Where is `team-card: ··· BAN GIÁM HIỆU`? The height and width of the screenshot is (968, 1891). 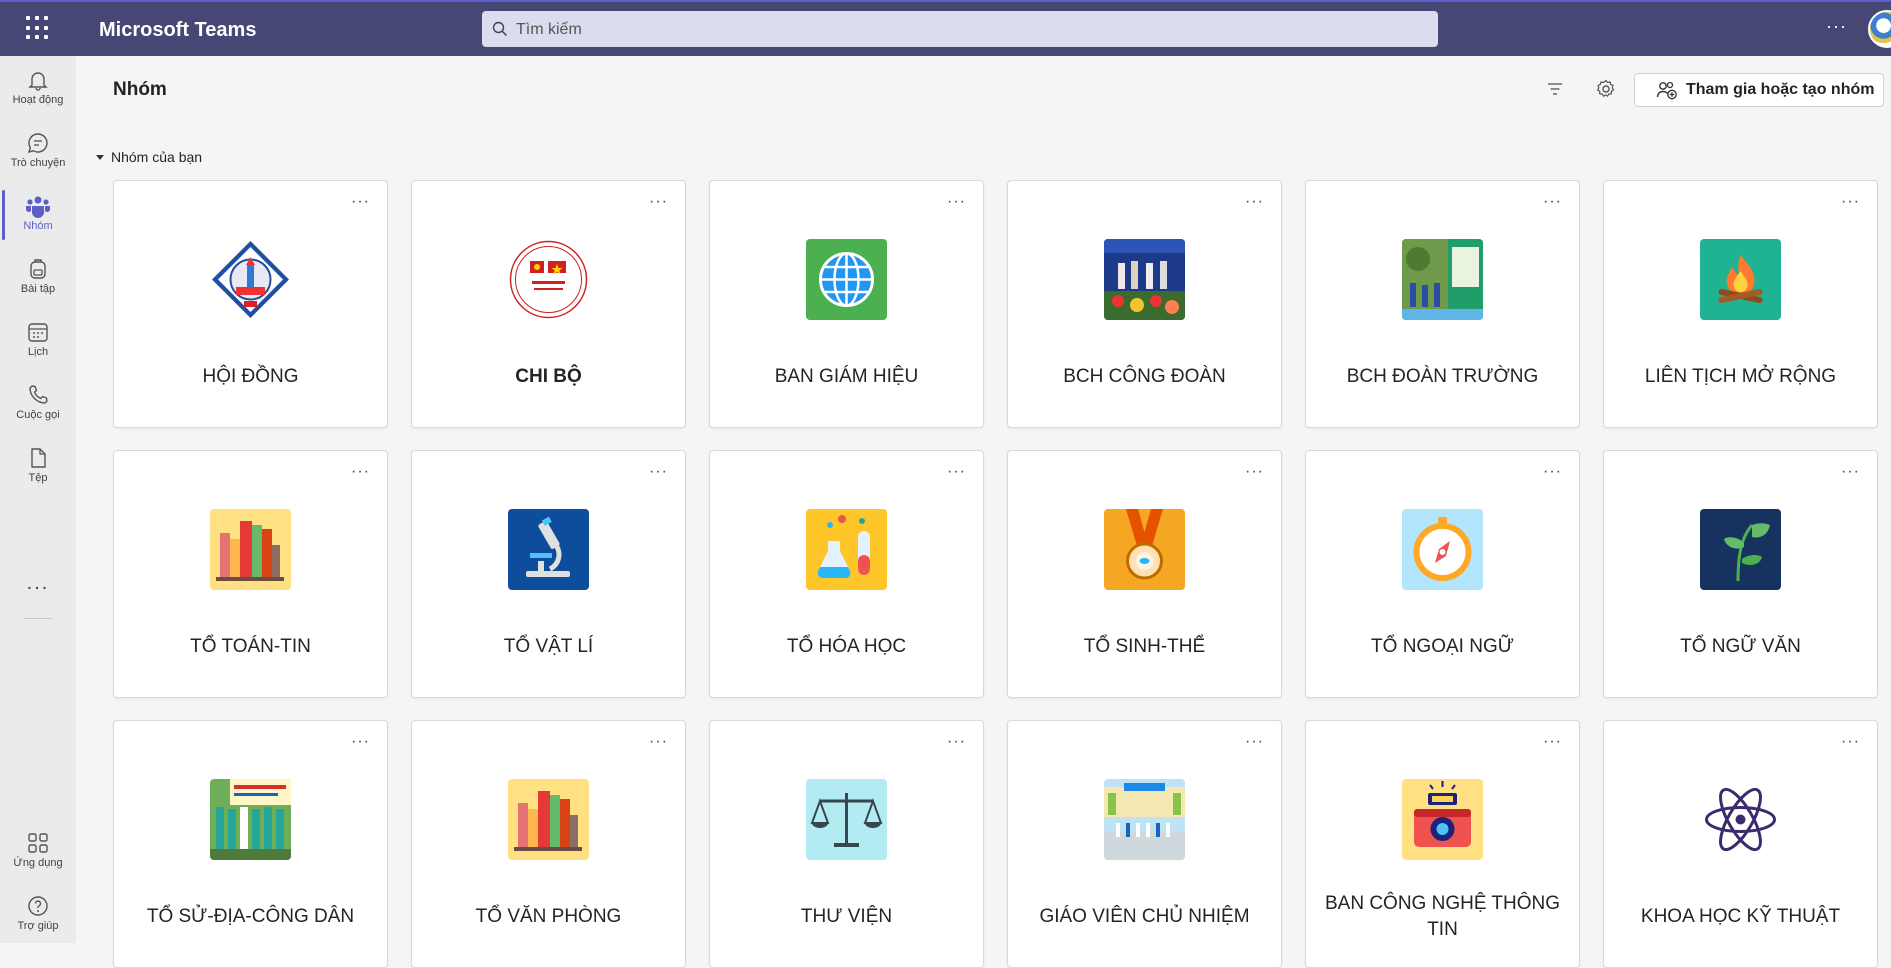
team-card: ··· BAN GIÁM HIỆU is located at coordinates (846, 304).